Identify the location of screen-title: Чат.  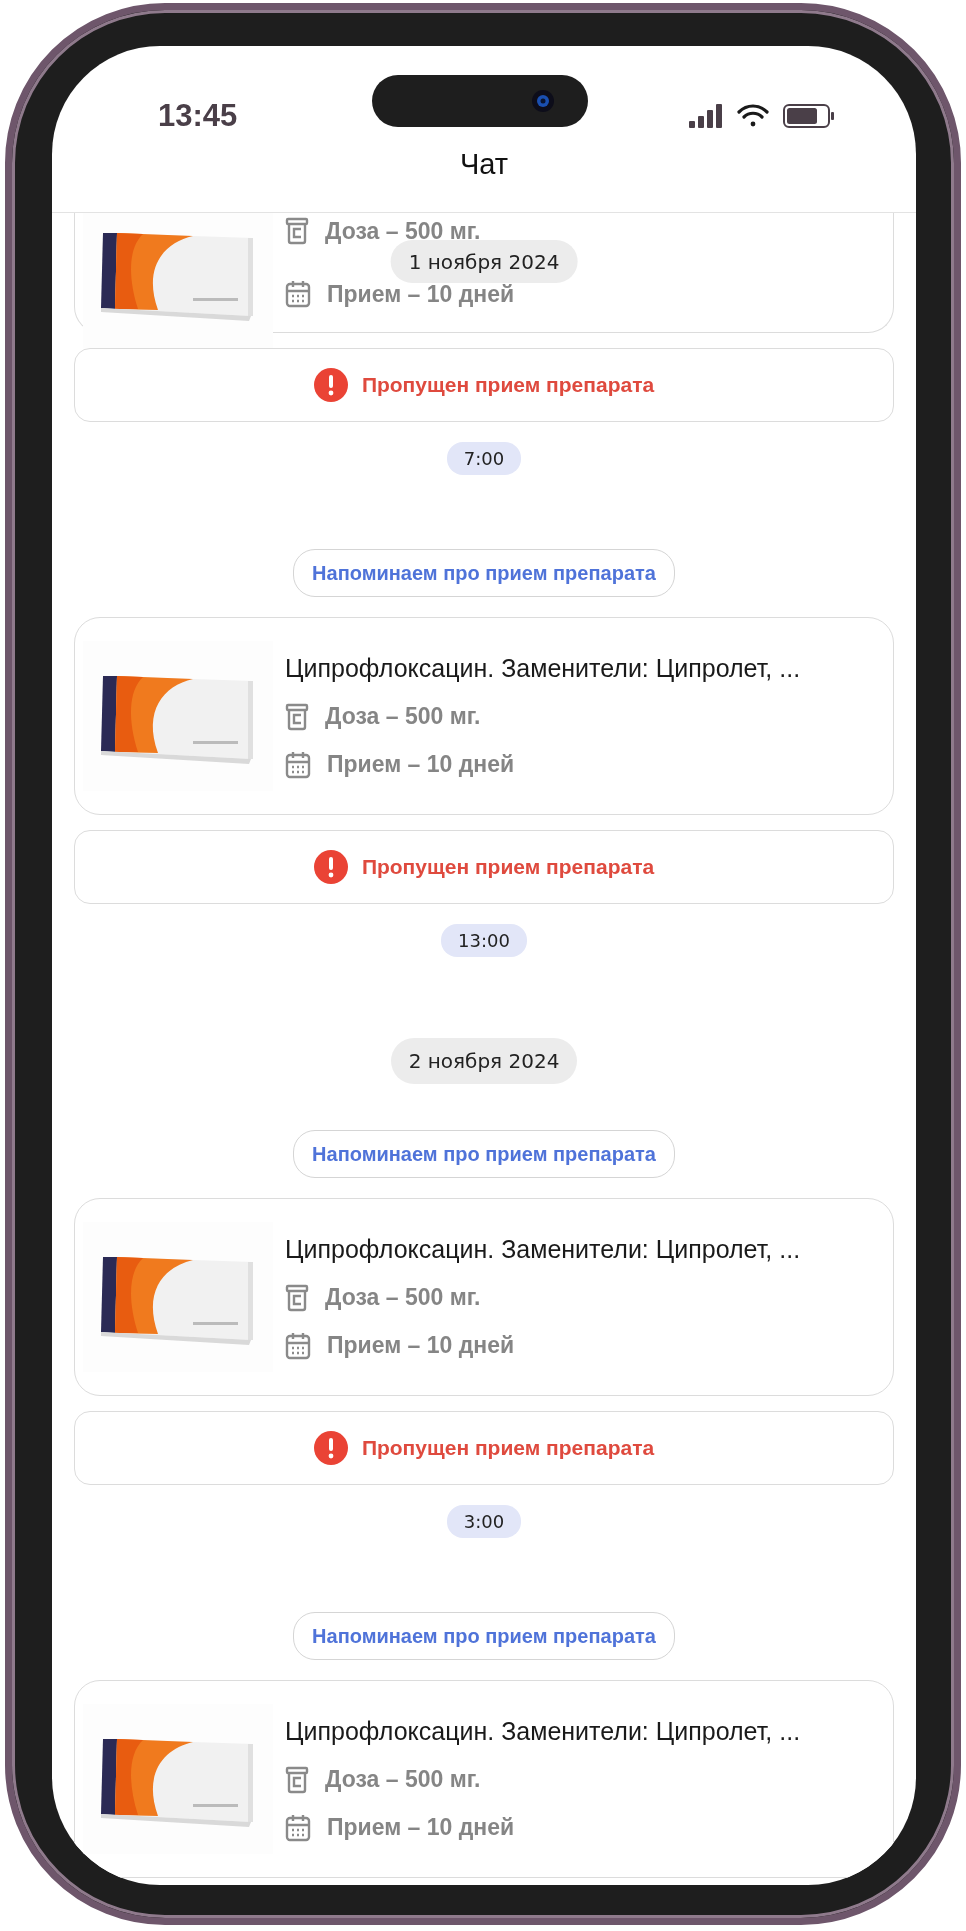
(484, 164).